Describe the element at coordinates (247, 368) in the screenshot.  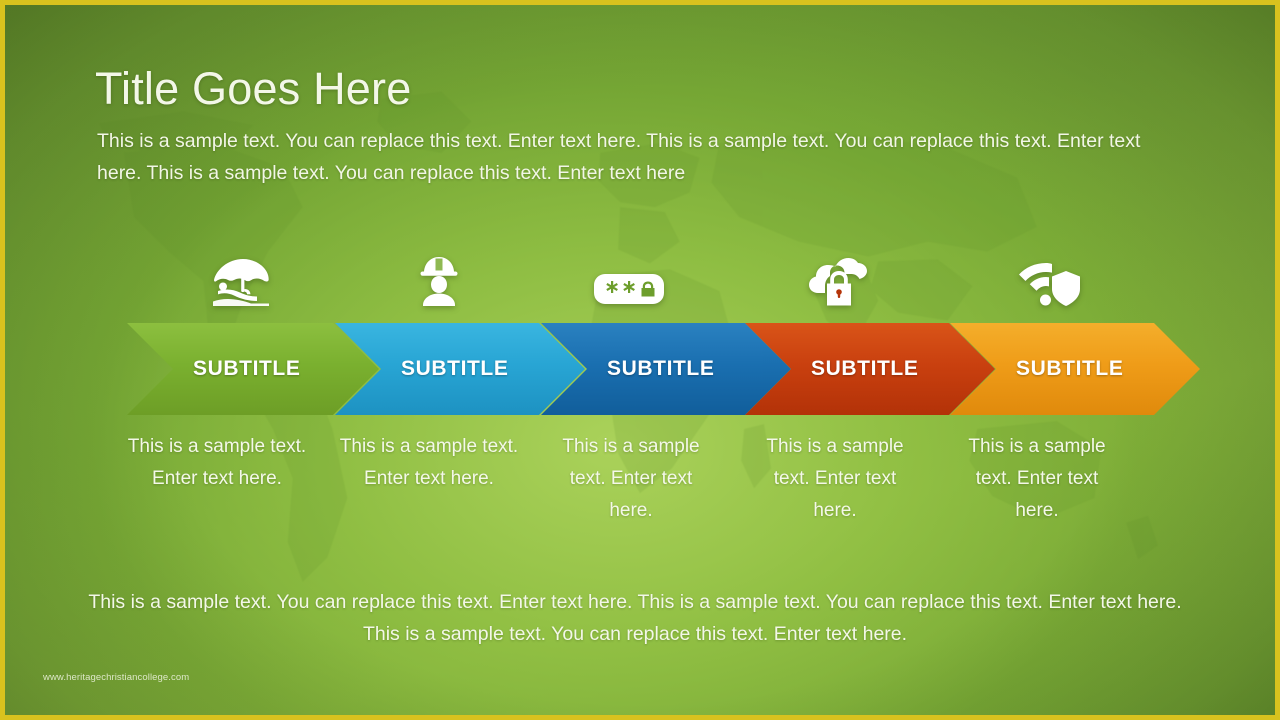
I see `process-arrow-label: SUBTITLE` at that location.